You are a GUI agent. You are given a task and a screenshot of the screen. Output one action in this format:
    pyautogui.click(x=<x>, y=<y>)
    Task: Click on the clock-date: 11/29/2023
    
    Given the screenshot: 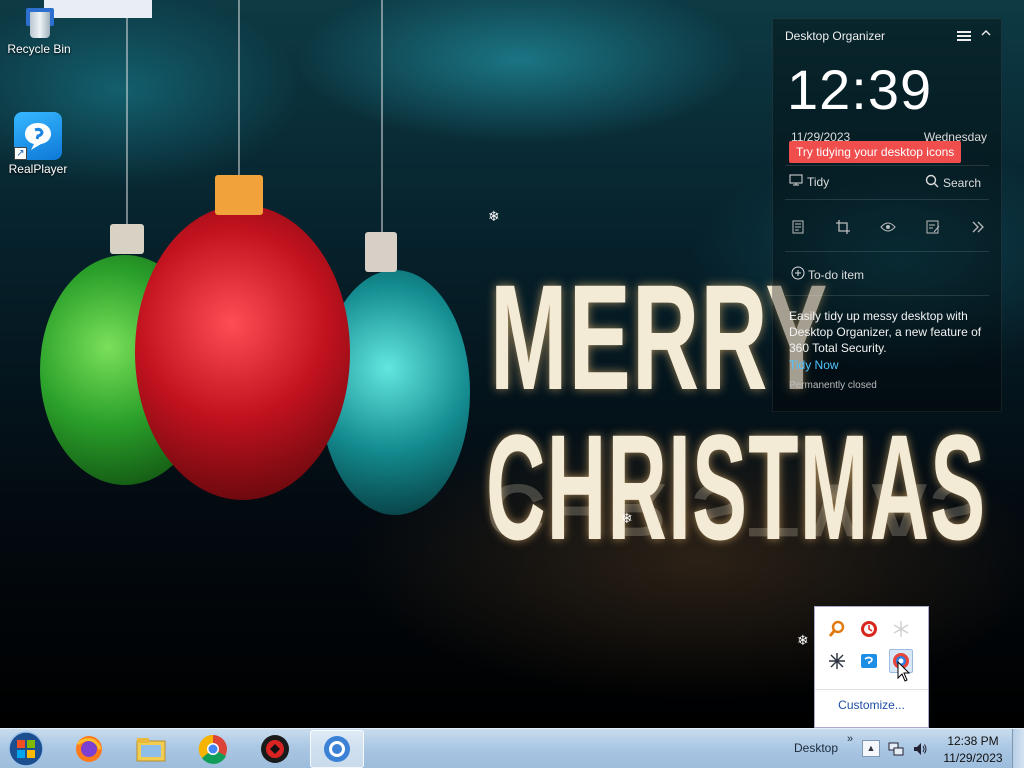 What is the action you would take?
    pyautogui.click(x=973, y=758)
    